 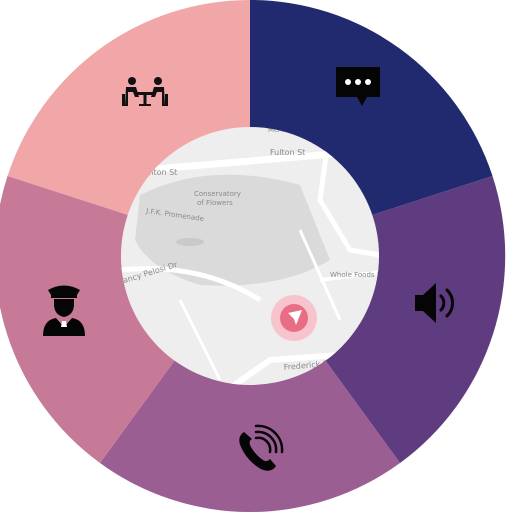 What do you see at coordinates (217, 194) in the screenshot?
I see `map-label-conservatory-line1: Conservatory` at bounding box center [217, 194].